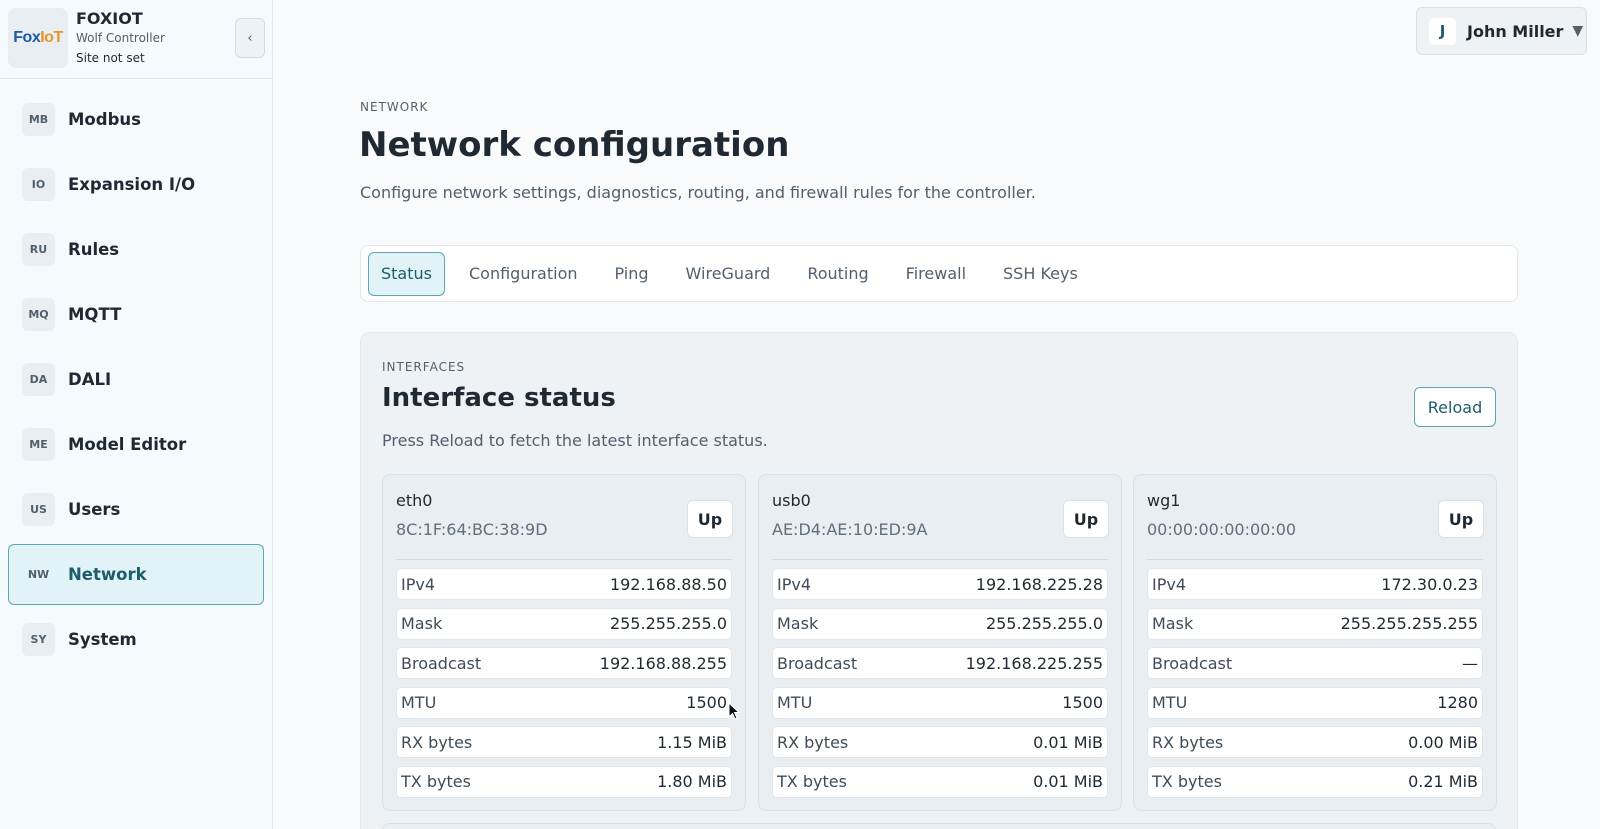  I want to click on table-row: Broadcast 192.168.88.255, so click(564, 663).